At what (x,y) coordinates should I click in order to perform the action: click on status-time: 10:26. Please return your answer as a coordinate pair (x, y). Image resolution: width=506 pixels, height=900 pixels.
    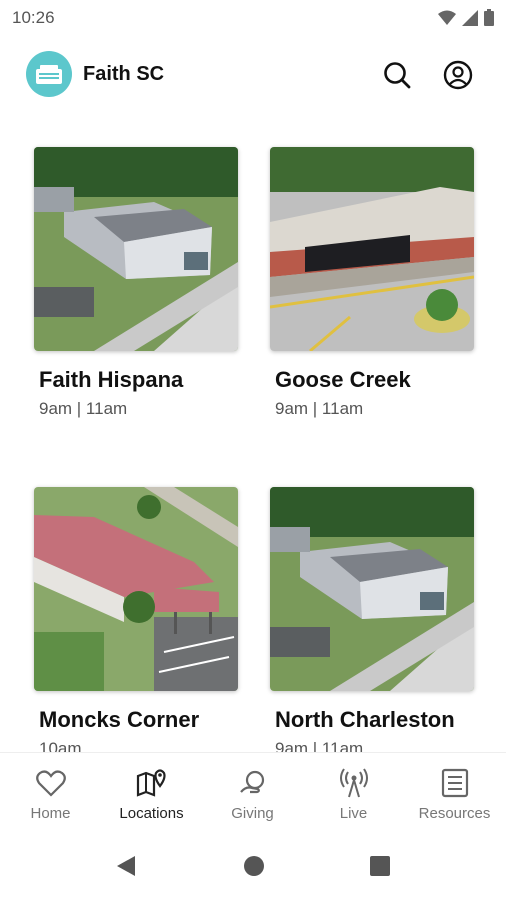
    Looking at the image, I should click on (33, 17).